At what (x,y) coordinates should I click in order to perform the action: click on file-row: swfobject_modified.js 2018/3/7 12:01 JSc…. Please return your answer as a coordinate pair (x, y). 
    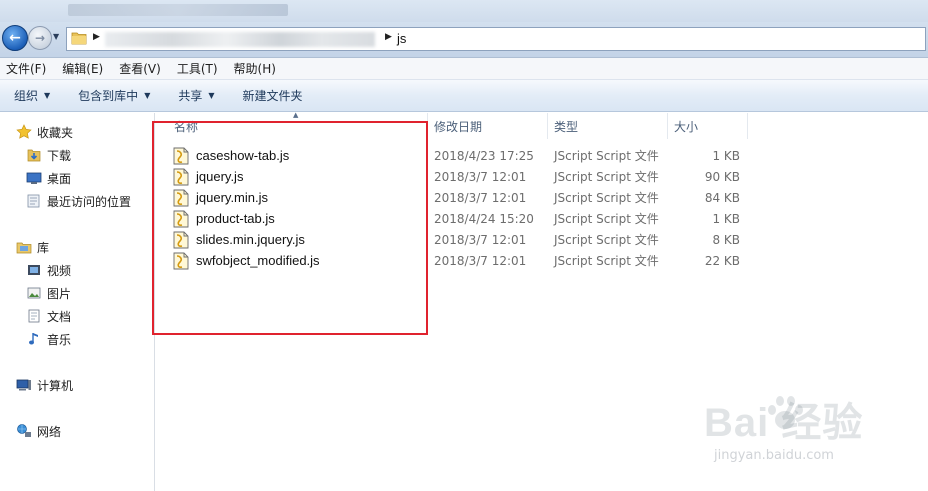
    Looking at the image, I should click on (460, 260).